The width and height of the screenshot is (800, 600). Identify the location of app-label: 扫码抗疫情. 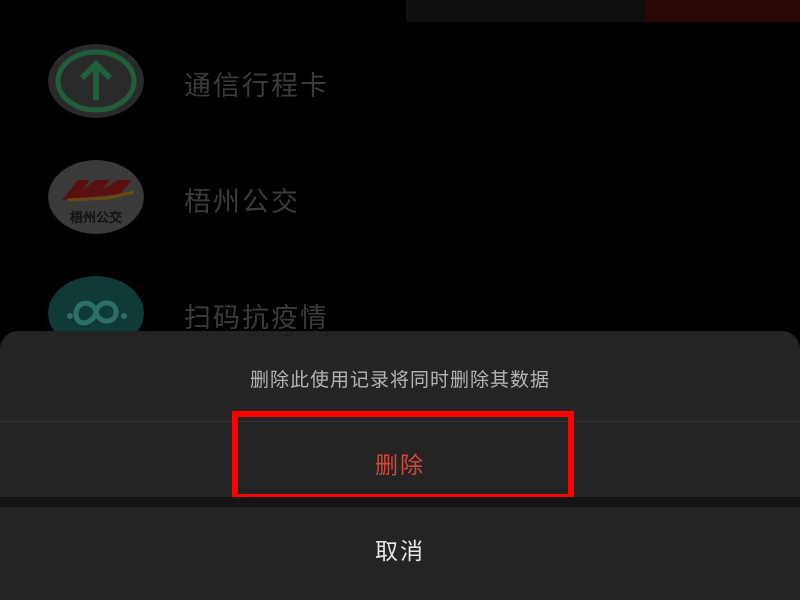
(256, 318).